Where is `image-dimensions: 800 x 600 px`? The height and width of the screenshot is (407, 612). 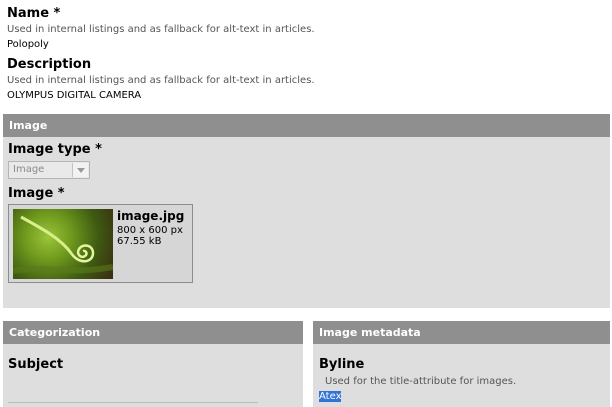 image-dimensions: 800 x 600 px is located at coordinates (150, 230).